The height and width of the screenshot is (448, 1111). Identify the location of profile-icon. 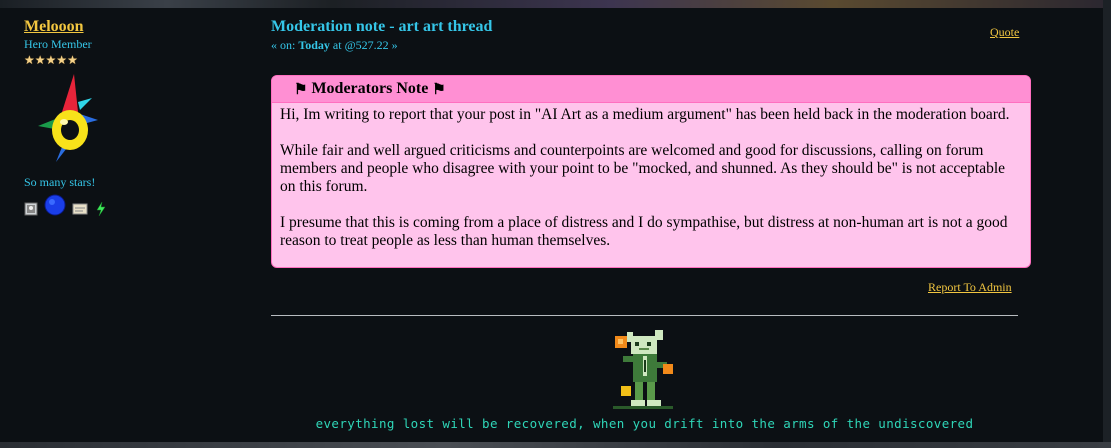
(31, 211).